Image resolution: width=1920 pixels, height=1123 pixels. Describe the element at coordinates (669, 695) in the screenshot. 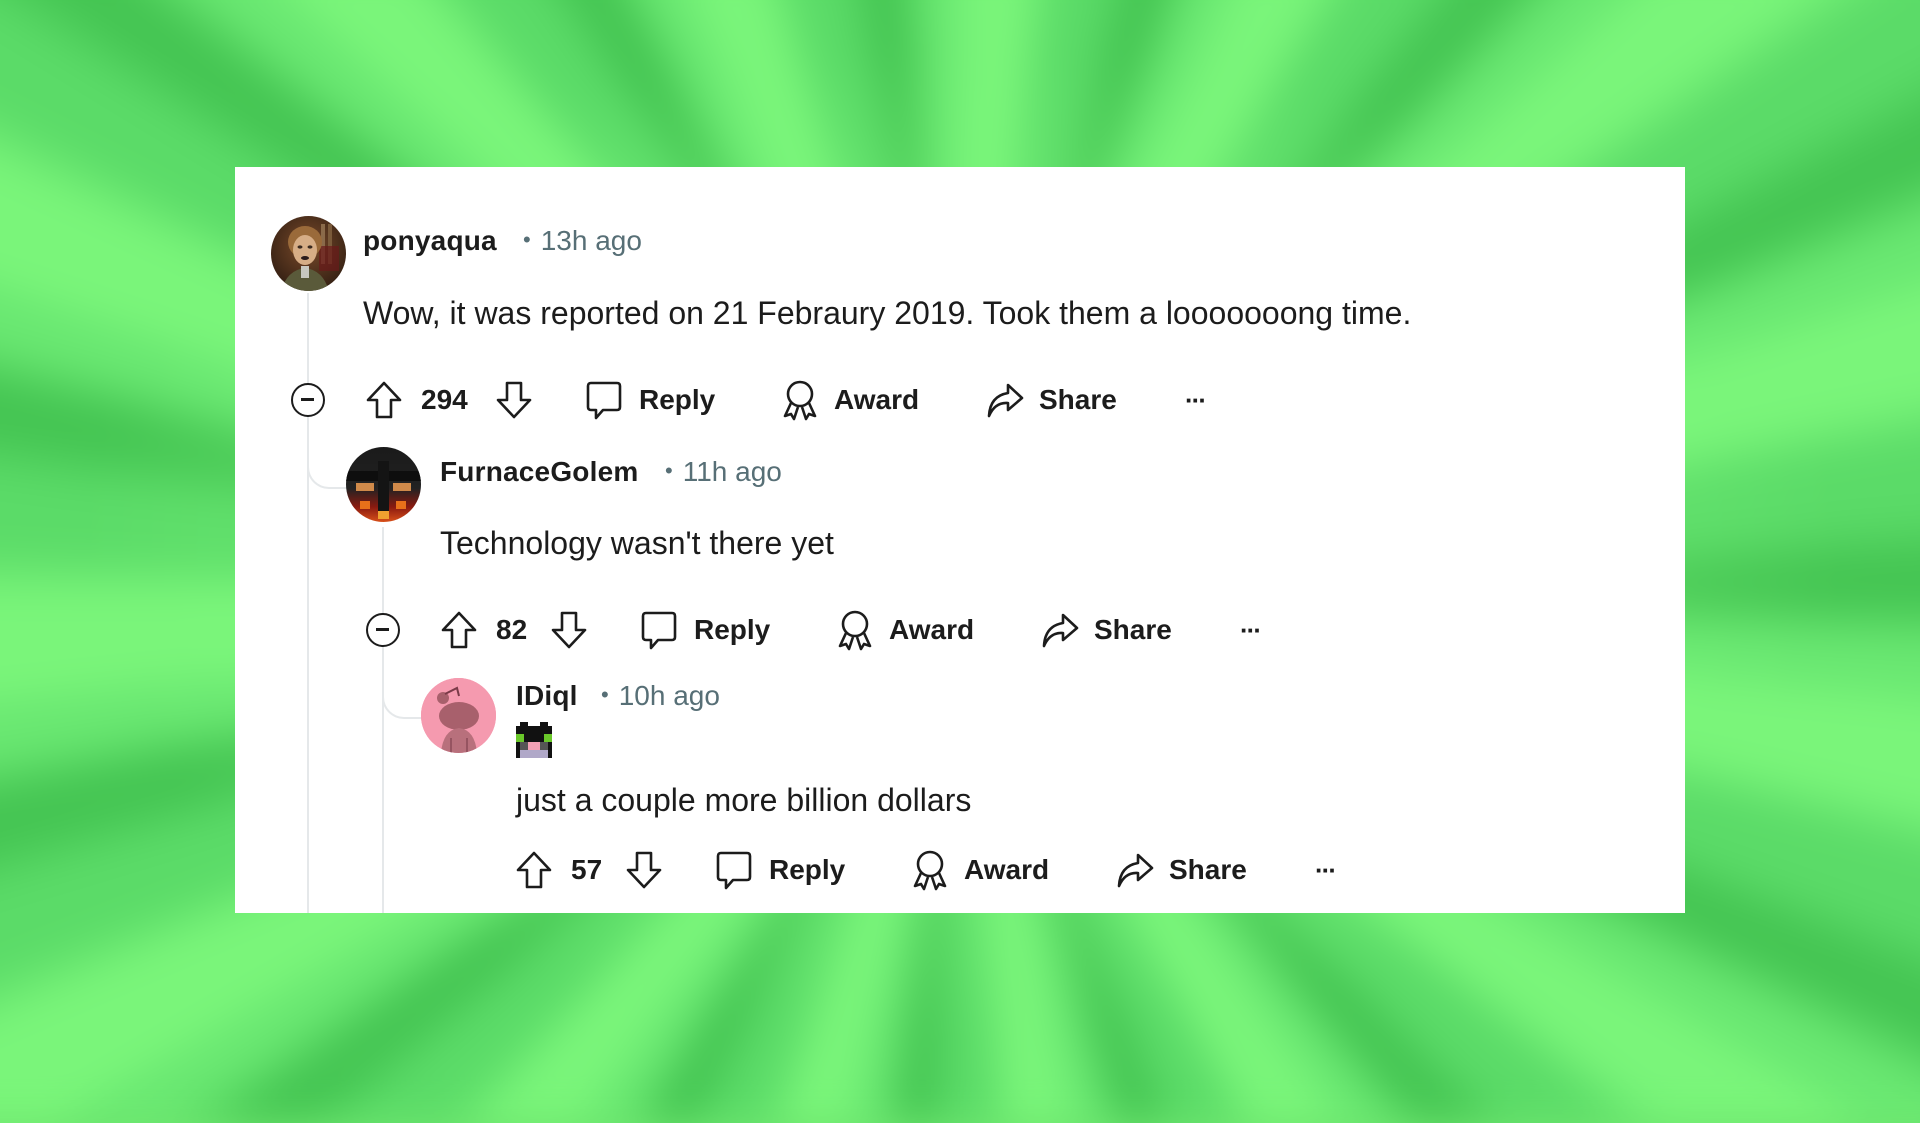

I see `timestamp-text: 10h ago` at that location.